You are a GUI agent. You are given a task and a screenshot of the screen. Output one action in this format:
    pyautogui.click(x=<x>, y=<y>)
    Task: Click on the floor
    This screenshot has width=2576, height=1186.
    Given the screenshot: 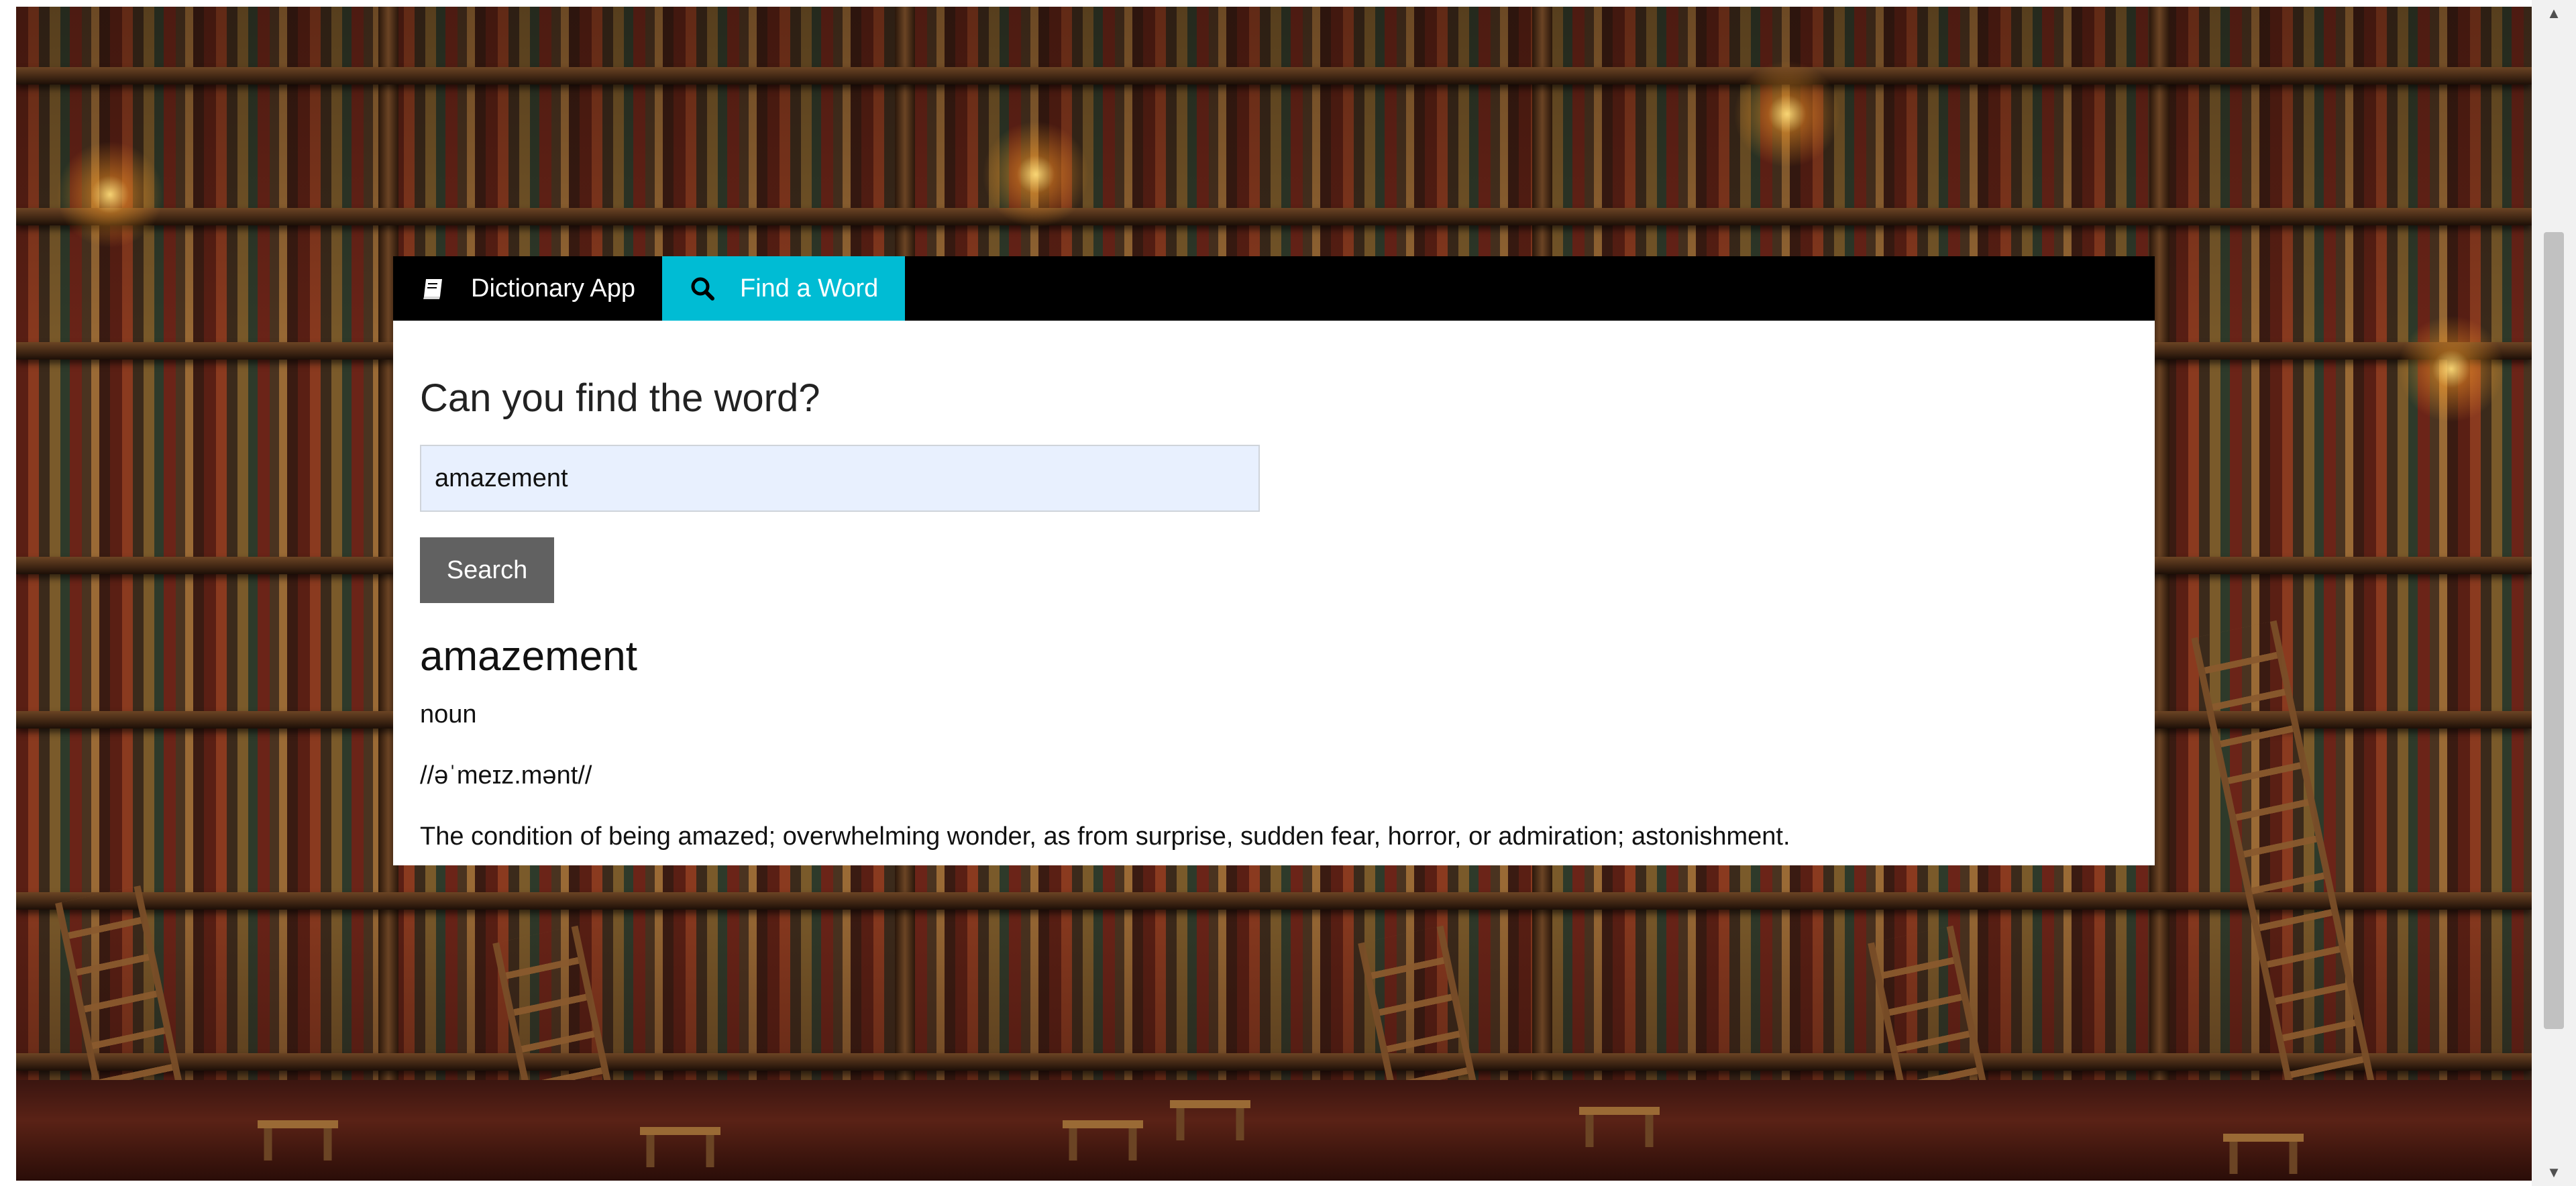 What is the action you would take?
    pyautogui.click(x=1274, y=1130)
    